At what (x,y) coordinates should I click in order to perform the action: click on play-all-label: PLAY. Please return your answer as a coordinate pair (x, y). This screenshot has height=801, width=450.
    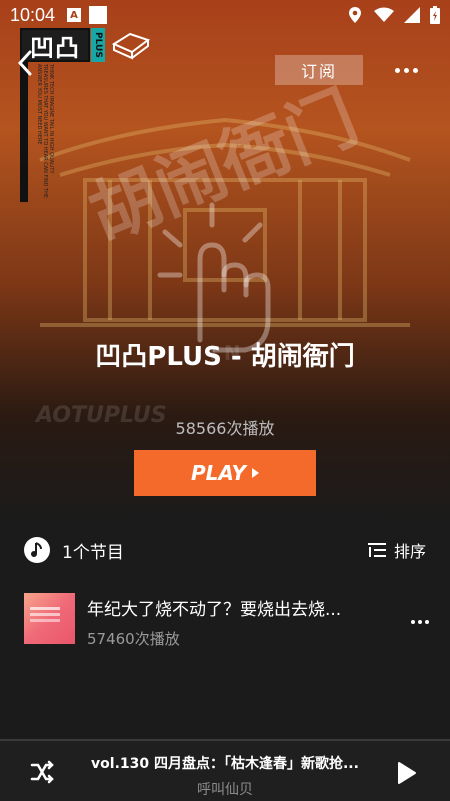
    Looking at the image, I should click on (218, 473).